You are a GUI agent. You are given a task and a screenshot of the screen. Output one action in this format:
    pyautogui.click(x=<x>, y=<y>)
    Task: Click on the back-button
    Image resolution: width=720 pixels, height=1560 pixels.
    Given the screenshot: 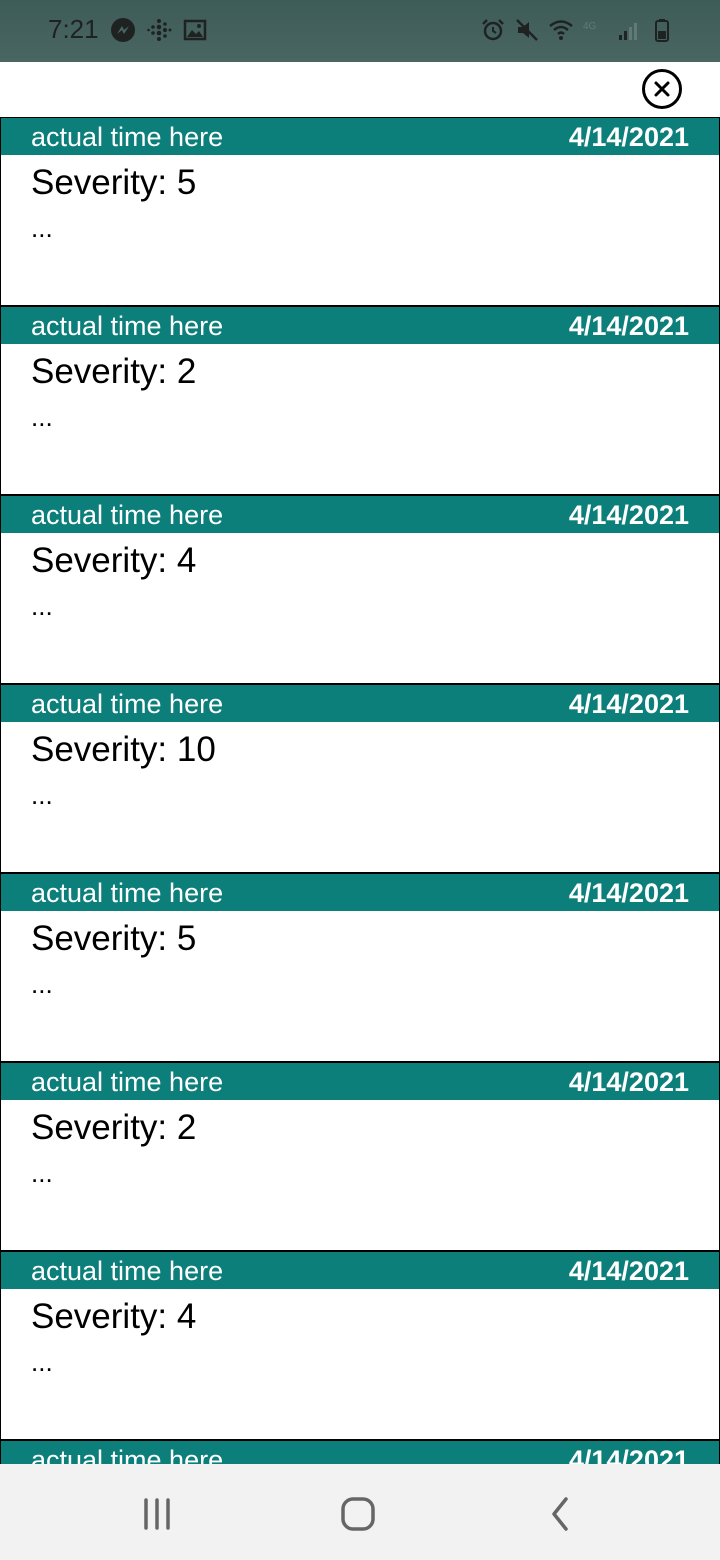 What is the action you would take?
    pyautogui.click(x=560, y=1514)
    